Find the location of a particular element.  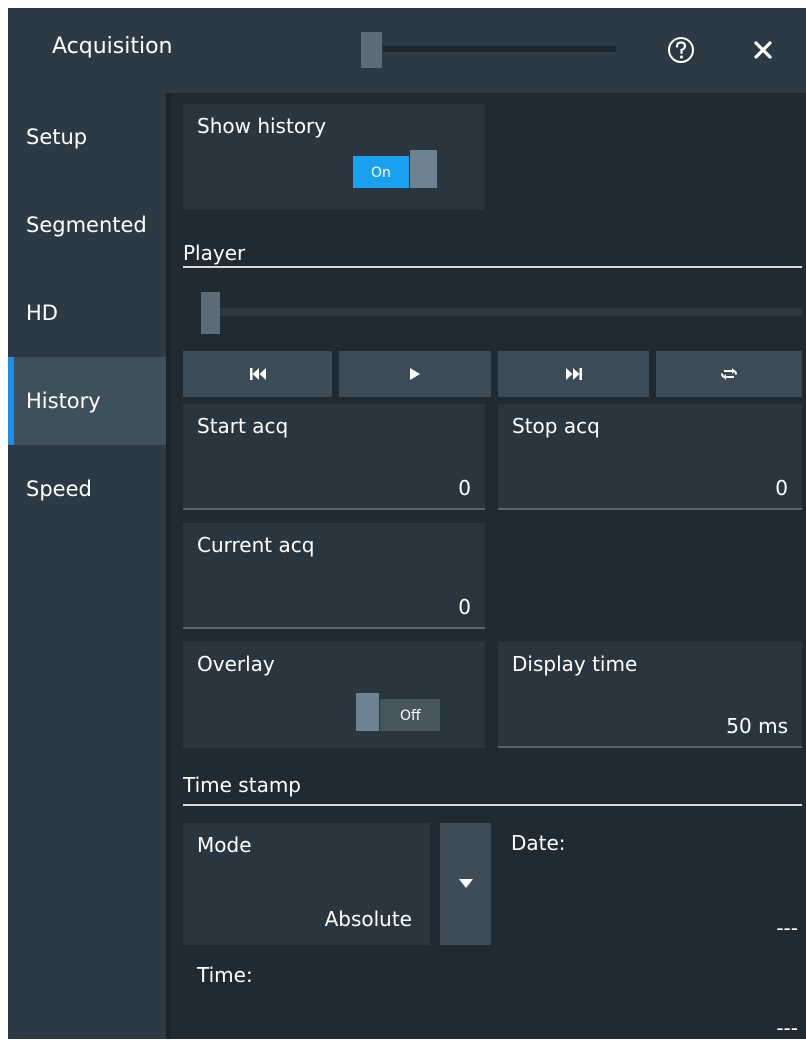

time-stamp-section-label: Time stamp is located at coordinates (242, 785).